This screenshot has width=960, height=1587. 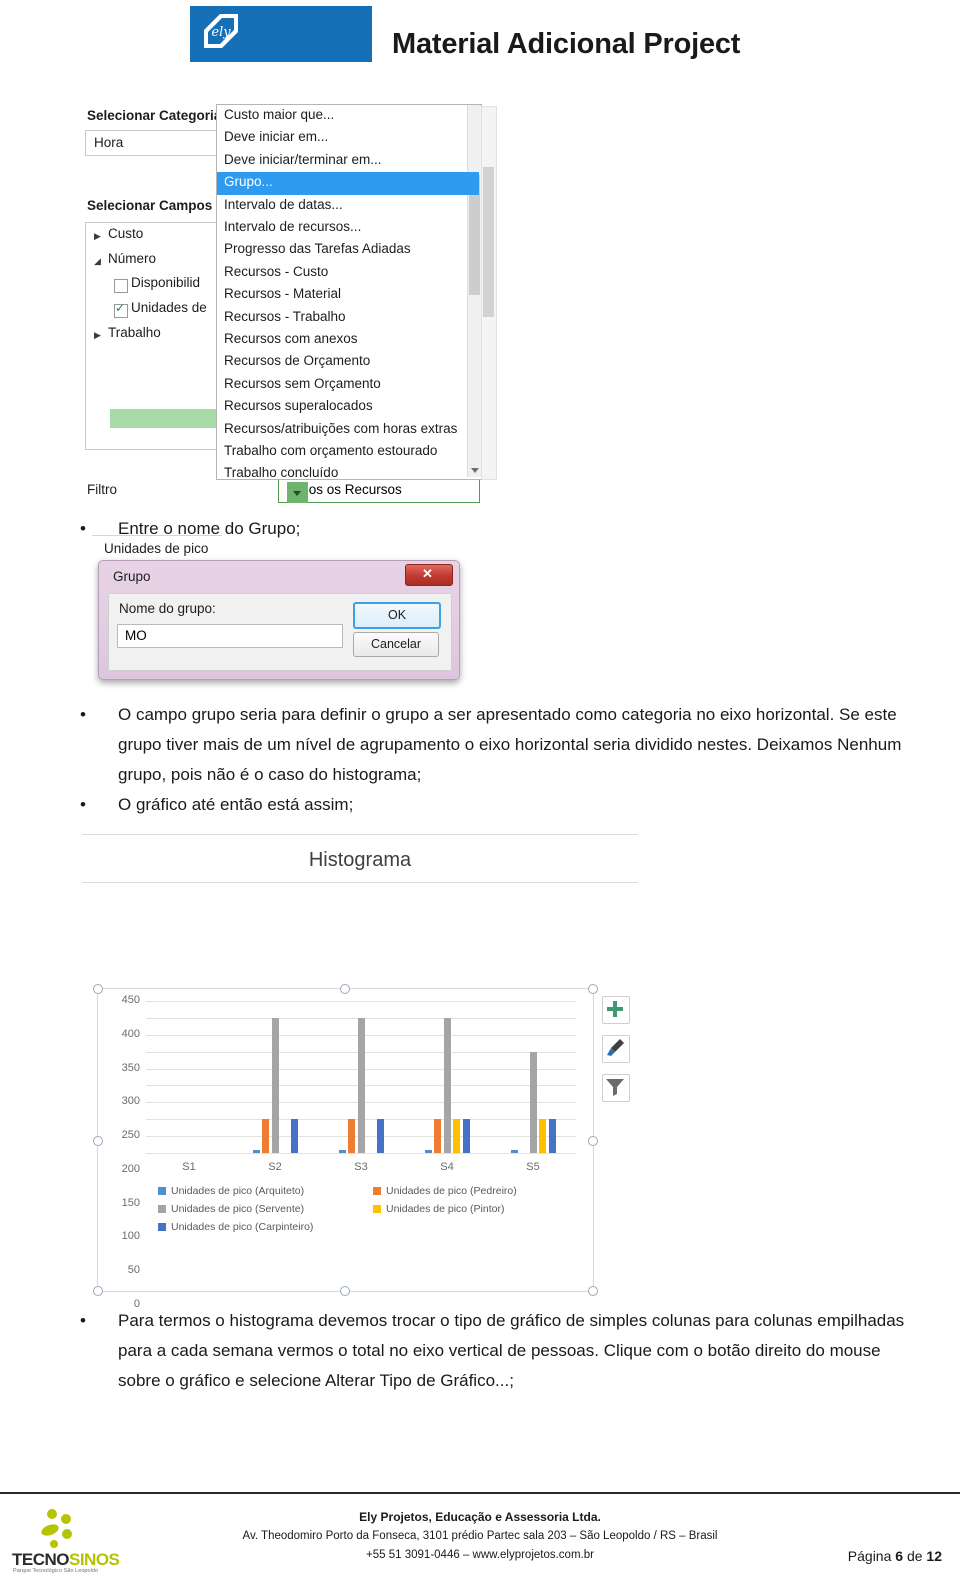 I want to click on bullet-text: O gráfico até então está assim;, so click(x=236, y=804).